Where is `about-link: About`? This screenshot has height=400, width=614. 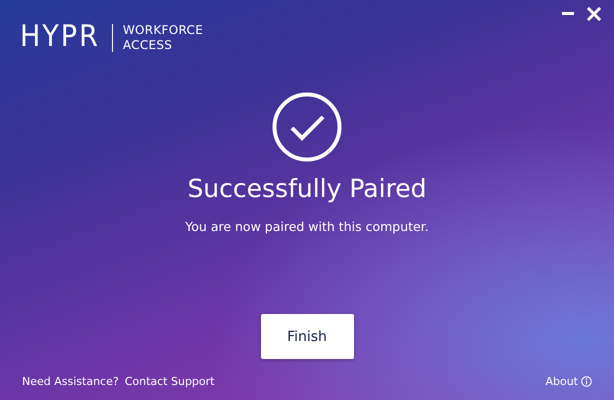
about-link: About is located at coordinates (568, 381).